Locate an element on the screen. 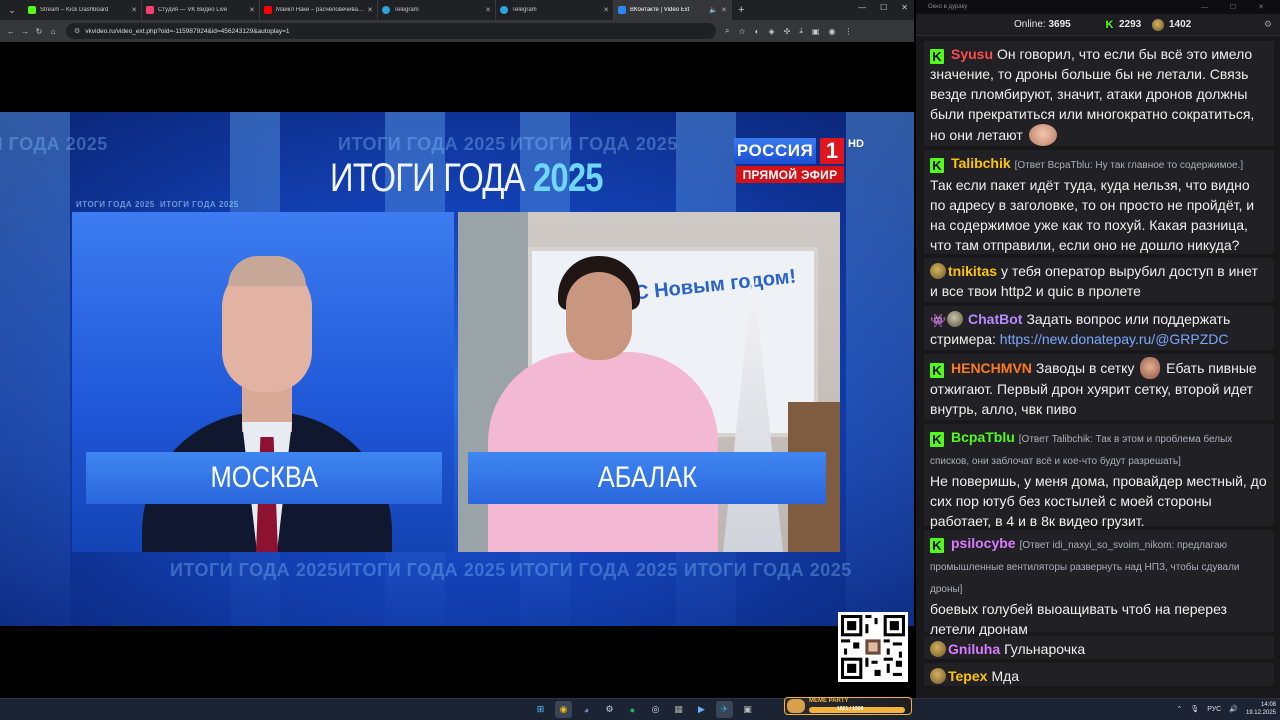 The image size is (1280, 720). app-icon: ▣ is located at coordinates (747, 709).